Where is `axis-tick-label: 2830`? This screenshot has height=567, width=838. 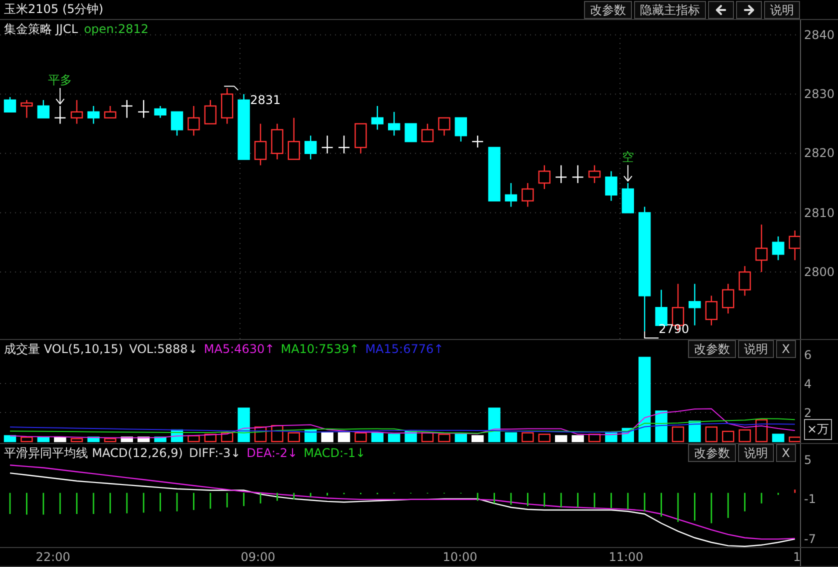 axis-tick-label: 2830 is located at coordinates (819, 94).